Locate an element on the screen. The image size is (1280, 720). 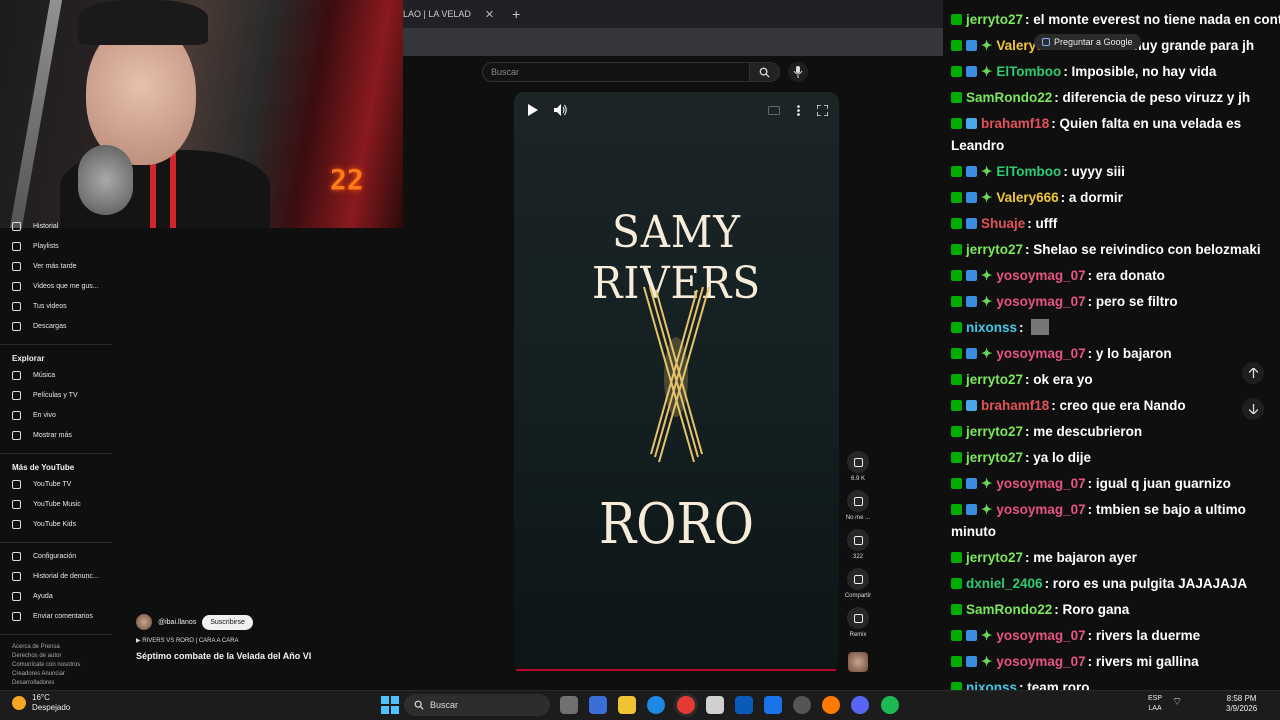
footer-link: Derechos de autor is located at coordinates (62, 656).